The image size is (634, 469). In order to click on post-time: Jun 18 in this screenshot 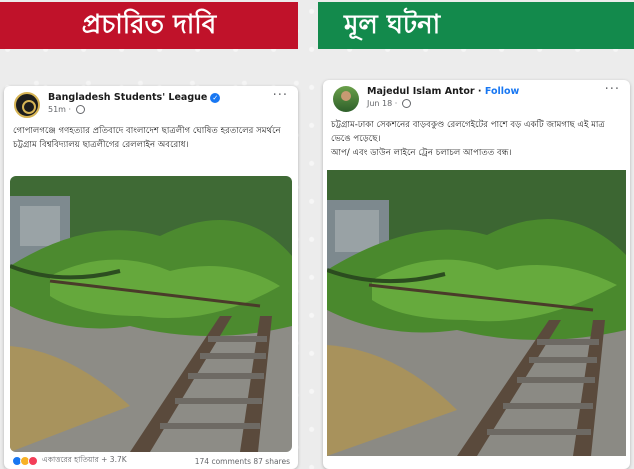, I will do `click(379, 103)`.